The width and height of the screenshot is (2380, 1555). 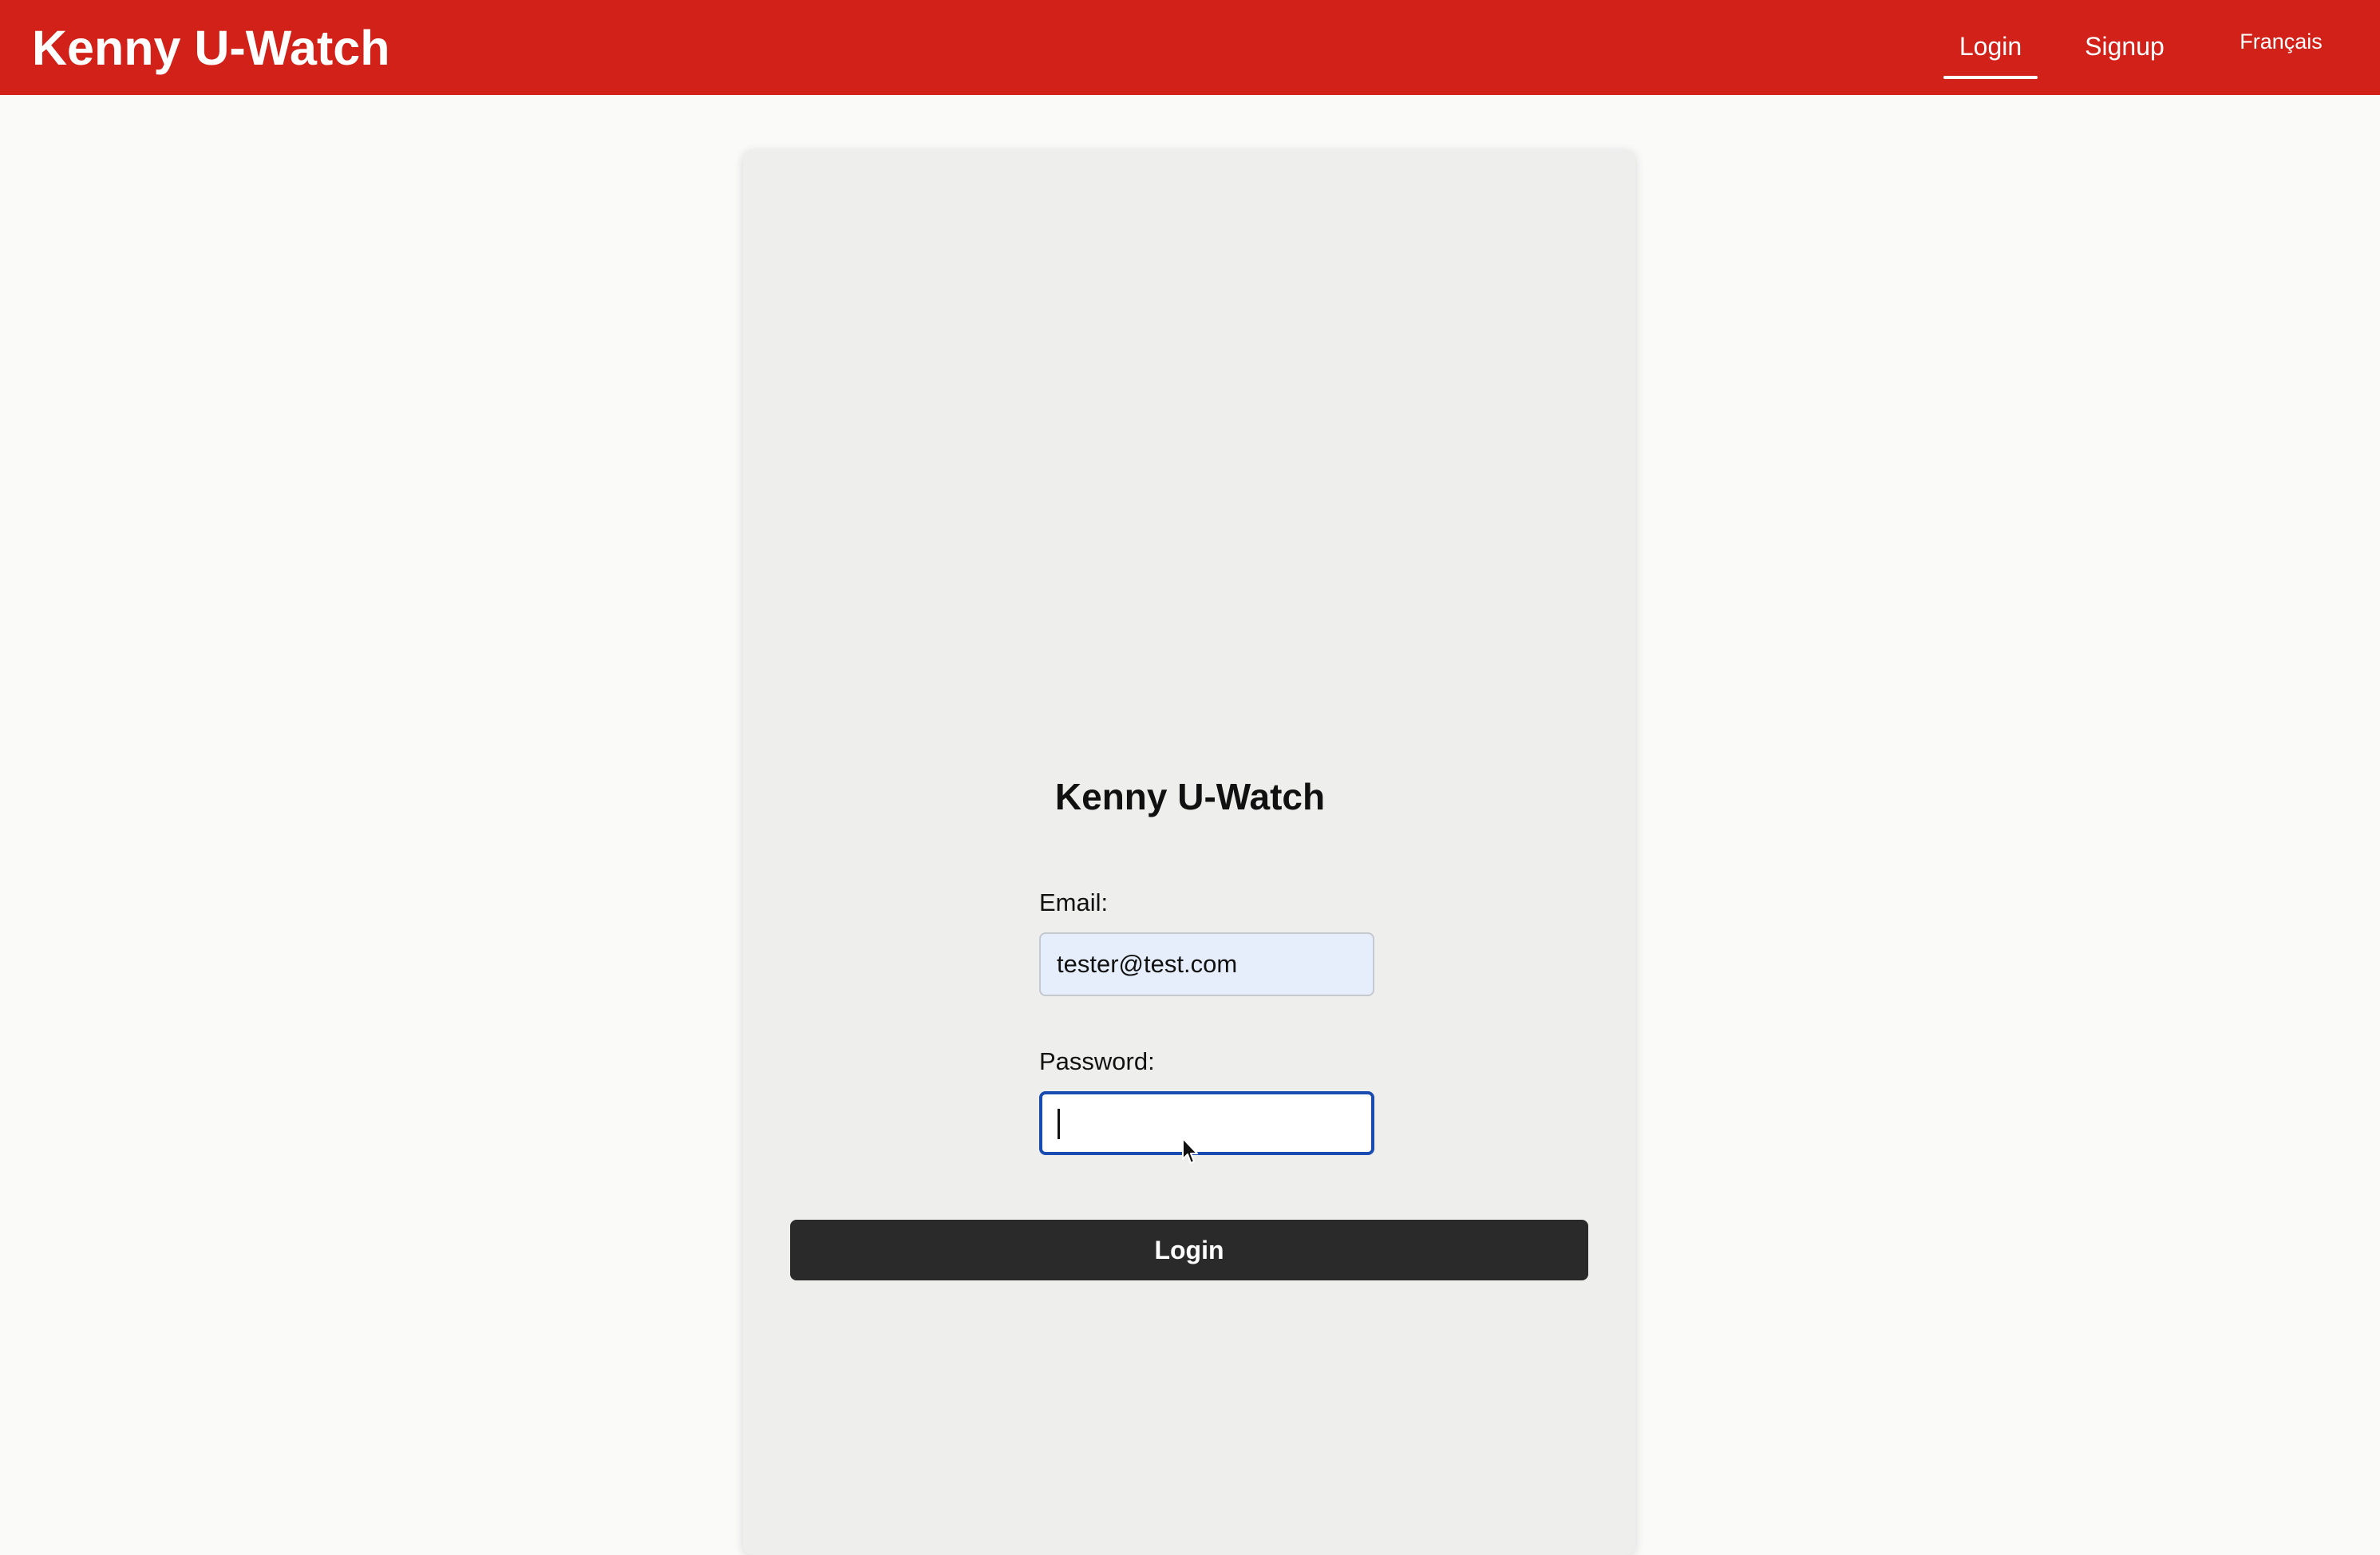 I want to click on login-button: Login, so click(x=1189, y=1250).